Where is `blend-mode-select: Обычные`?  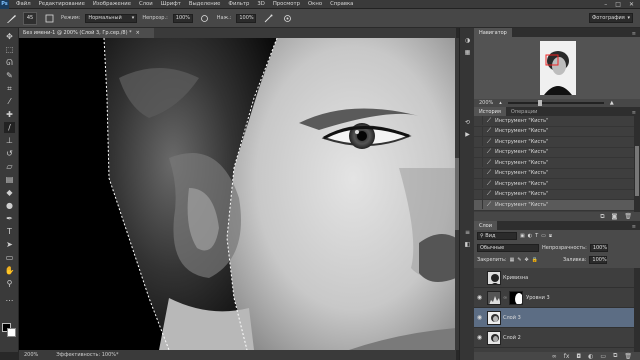 blend-mode-select: Обычные is located at coordinates (508, 248).